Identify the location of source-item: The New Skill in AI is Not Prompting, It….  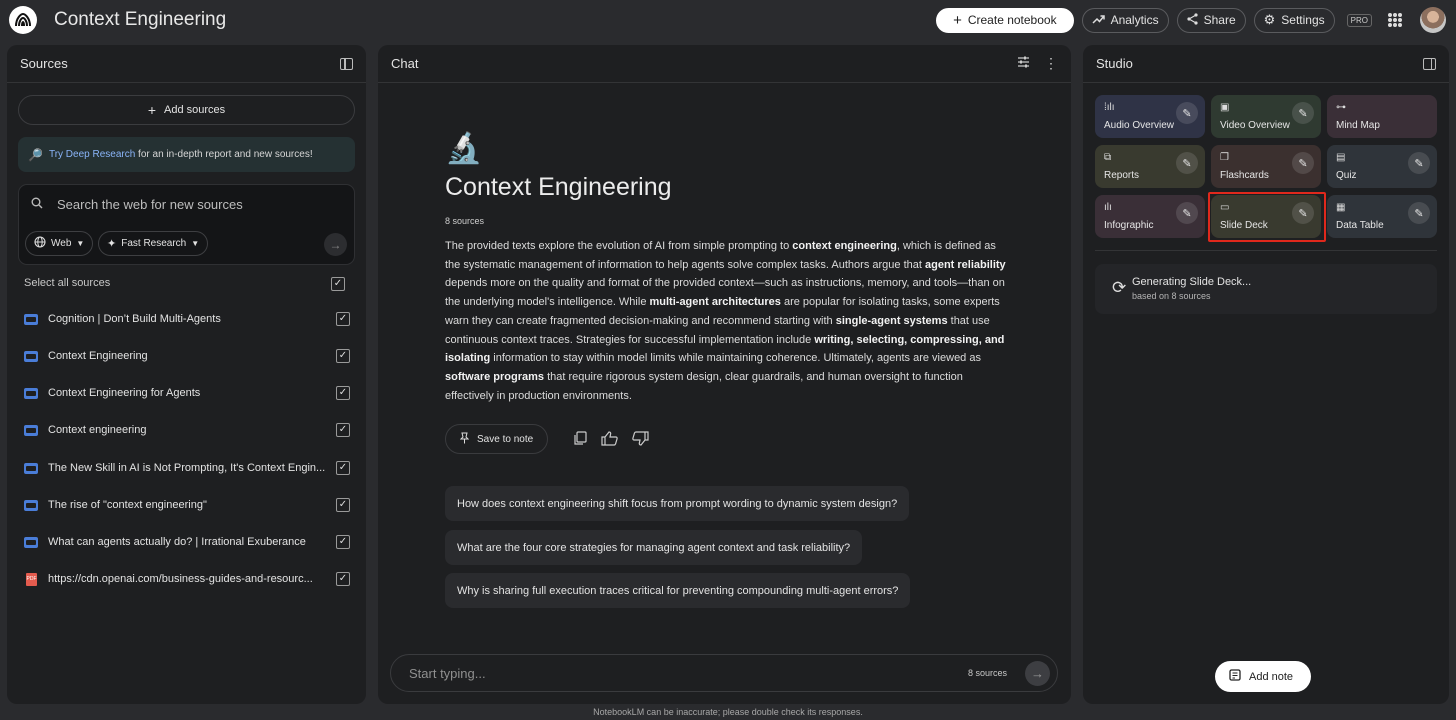
(187, 468).